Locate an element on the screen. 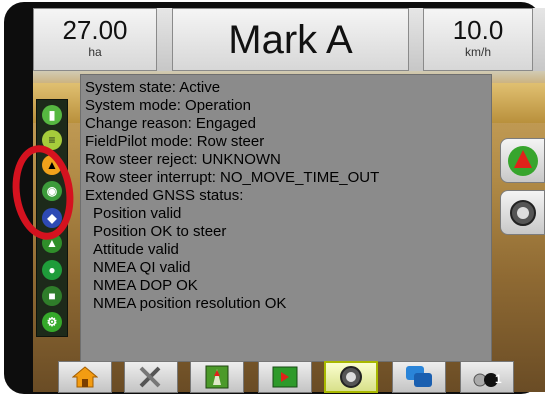  status-line: Attitude valid is located at coordinates (136, 249).